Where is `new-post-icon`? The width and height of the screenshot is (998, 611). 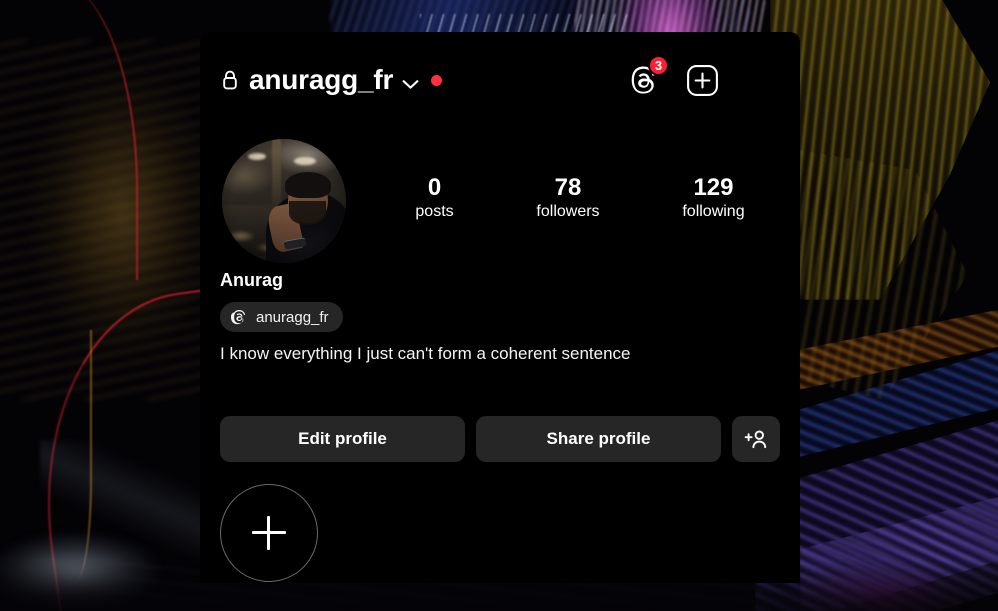 new-post-icon is located at coordinates (702, 80).